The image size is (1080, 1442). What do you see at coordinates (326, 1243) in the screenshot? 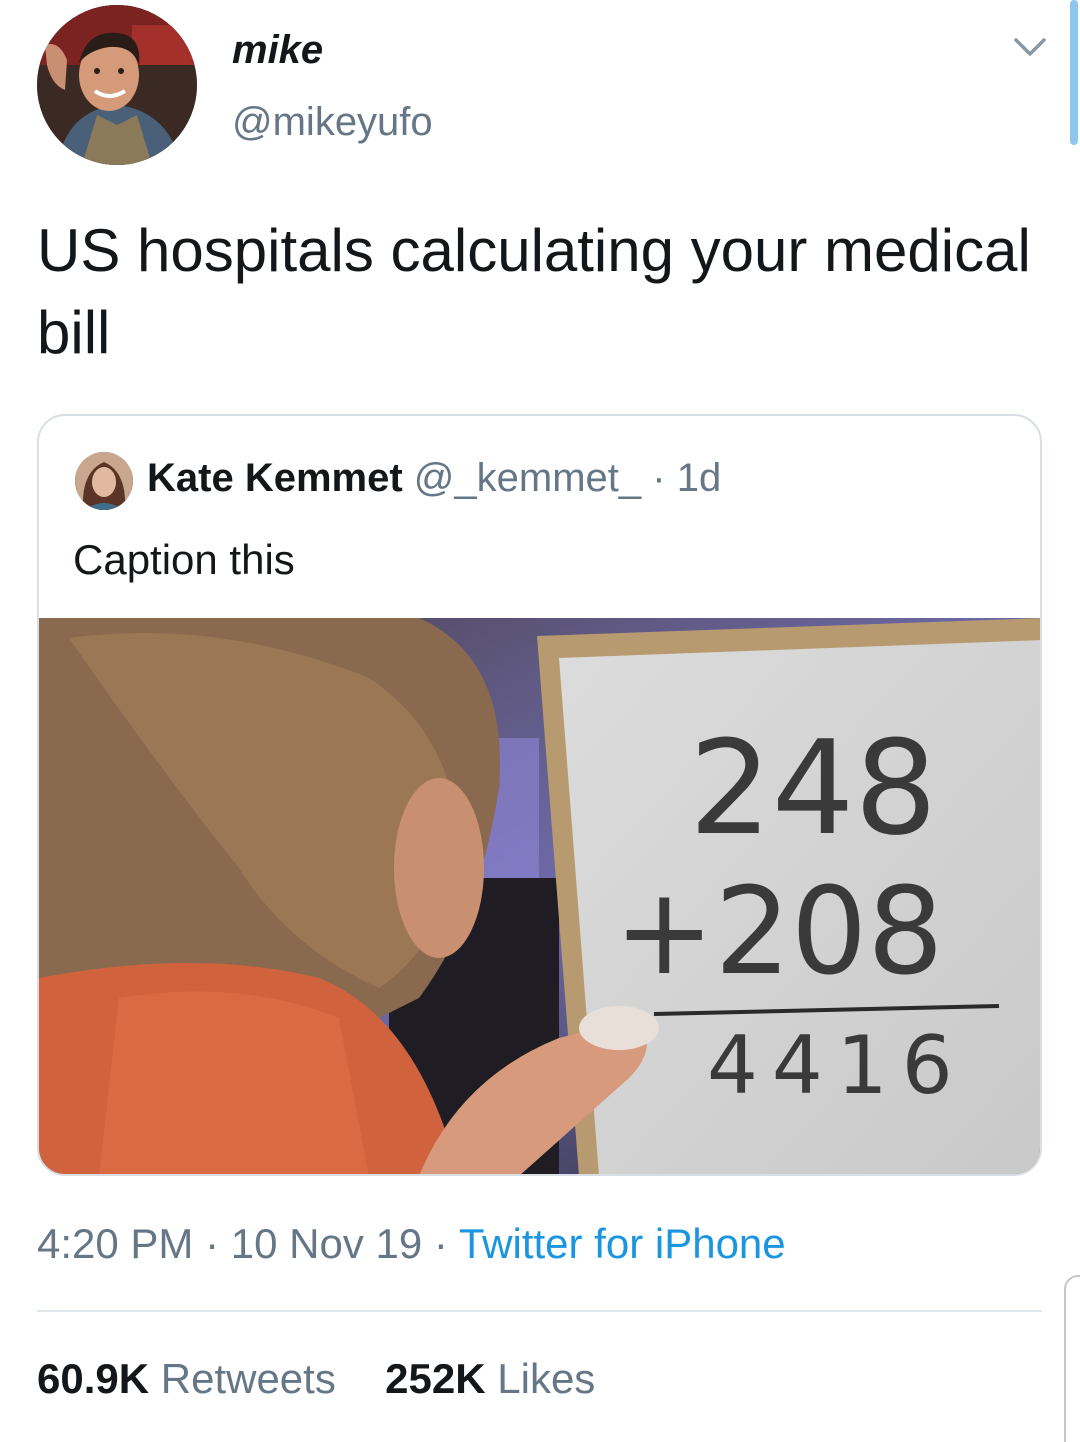
I see `tweet-date: 10 Nov 19` at bounding box center [326, 1243].